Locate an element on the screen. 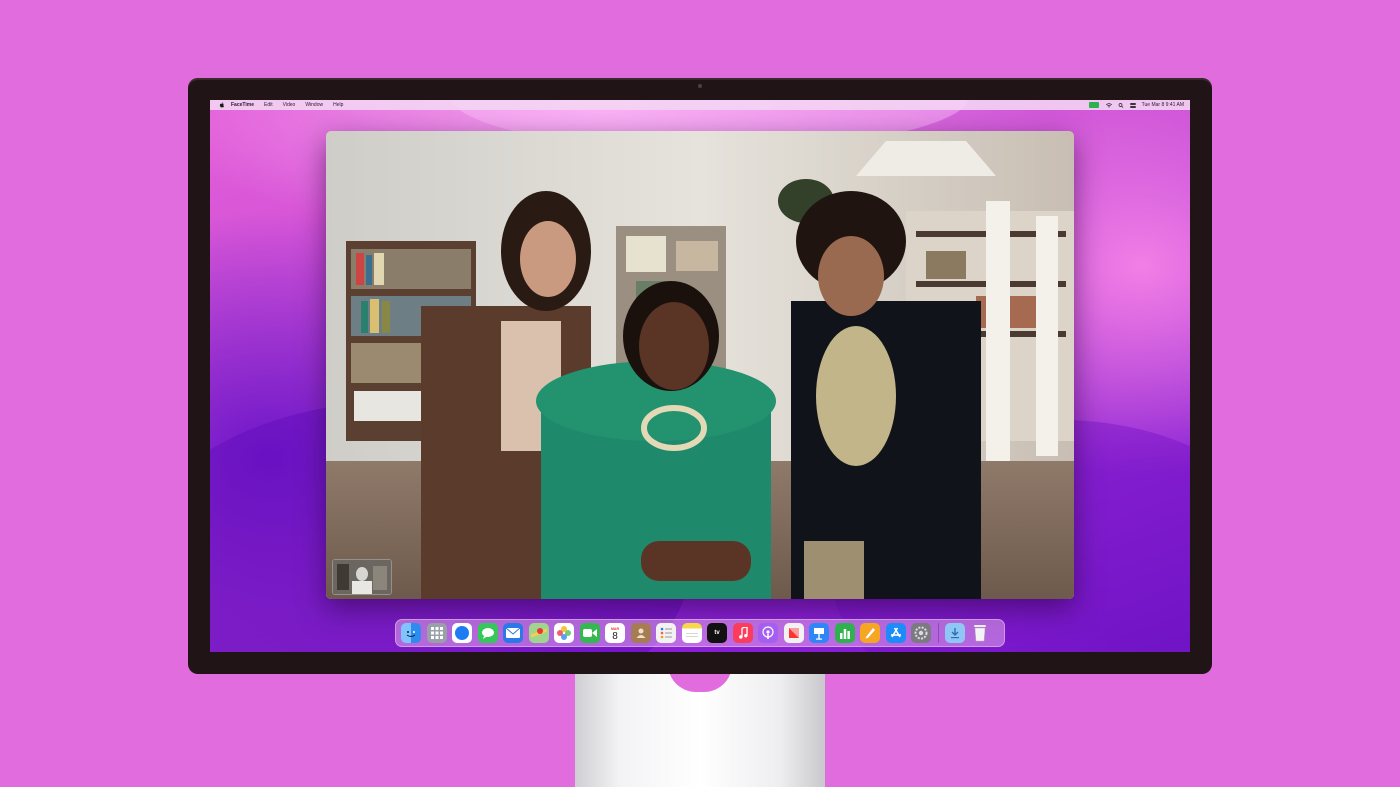 Image resolution: width=1400 pixels, height=787 pixels. camera-dot is located at coordinates (700, 86).